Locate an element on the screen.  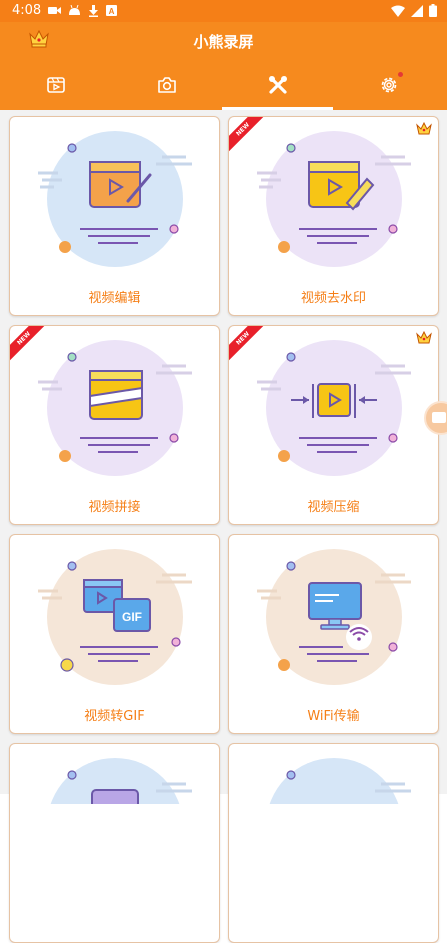
camera-icon is located at coordinates (166, 85).